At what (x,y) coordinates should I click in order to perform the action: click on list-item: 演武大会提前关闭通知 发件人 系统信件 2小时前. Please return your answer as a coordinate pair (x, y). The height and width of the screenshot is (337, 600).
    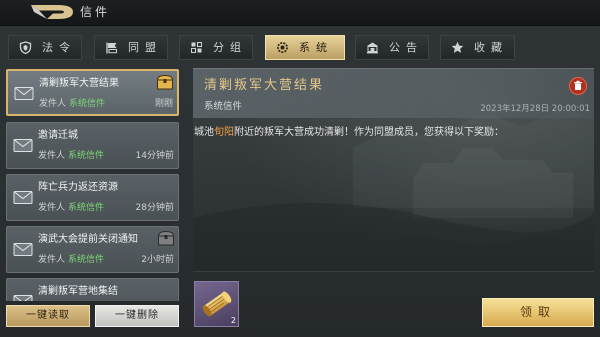
    Looking at the image, I should click on (92, 249).